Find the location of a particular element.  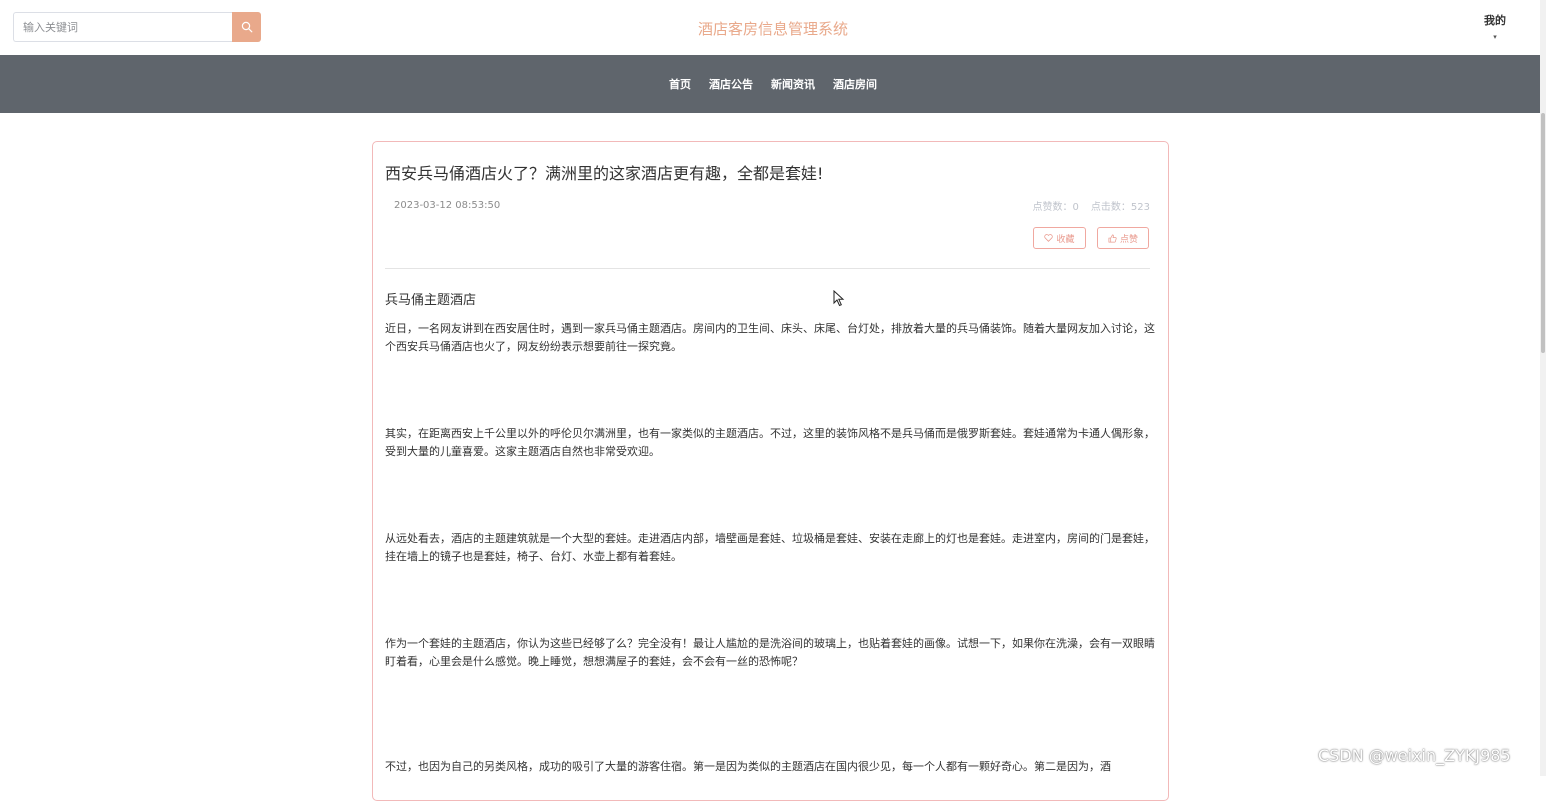

watermark: CSDN @weixin_ZYKJ985 is located at coordinates (1414, 755).